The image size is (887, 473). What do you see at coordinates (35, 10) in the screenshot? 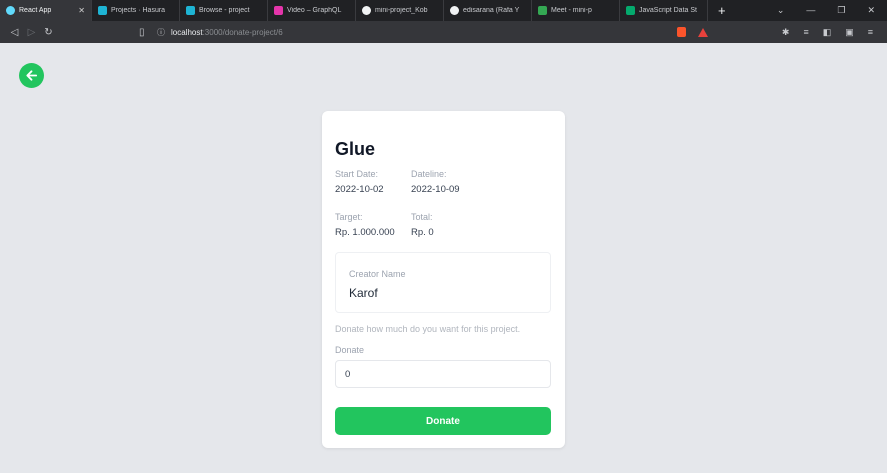
I see `tab-label: React App` at bounding box center [35, 10].